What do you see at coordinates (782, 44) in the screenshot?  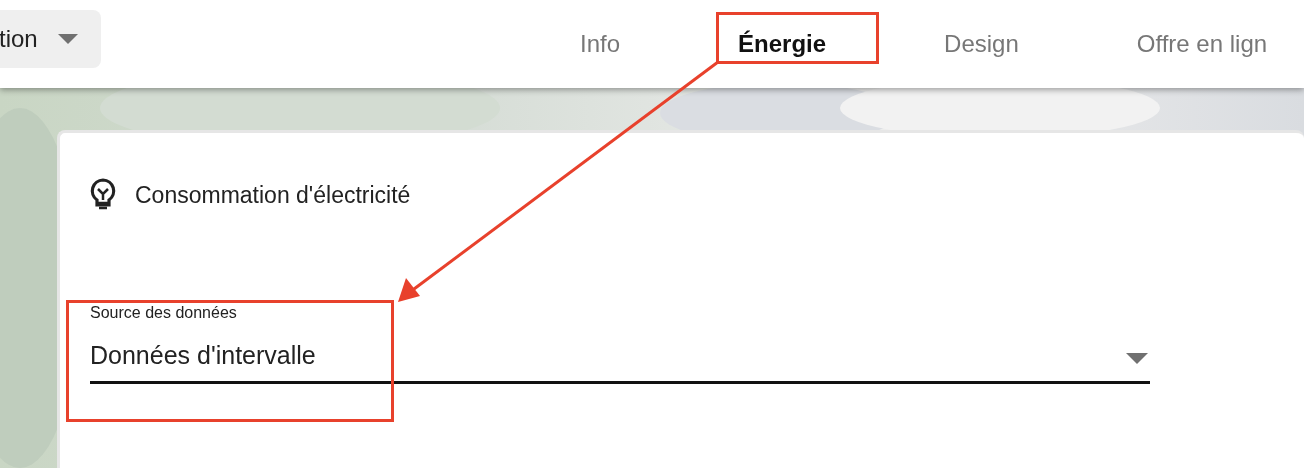 I see `tab: Énergie` at bounding box center [782, 44].